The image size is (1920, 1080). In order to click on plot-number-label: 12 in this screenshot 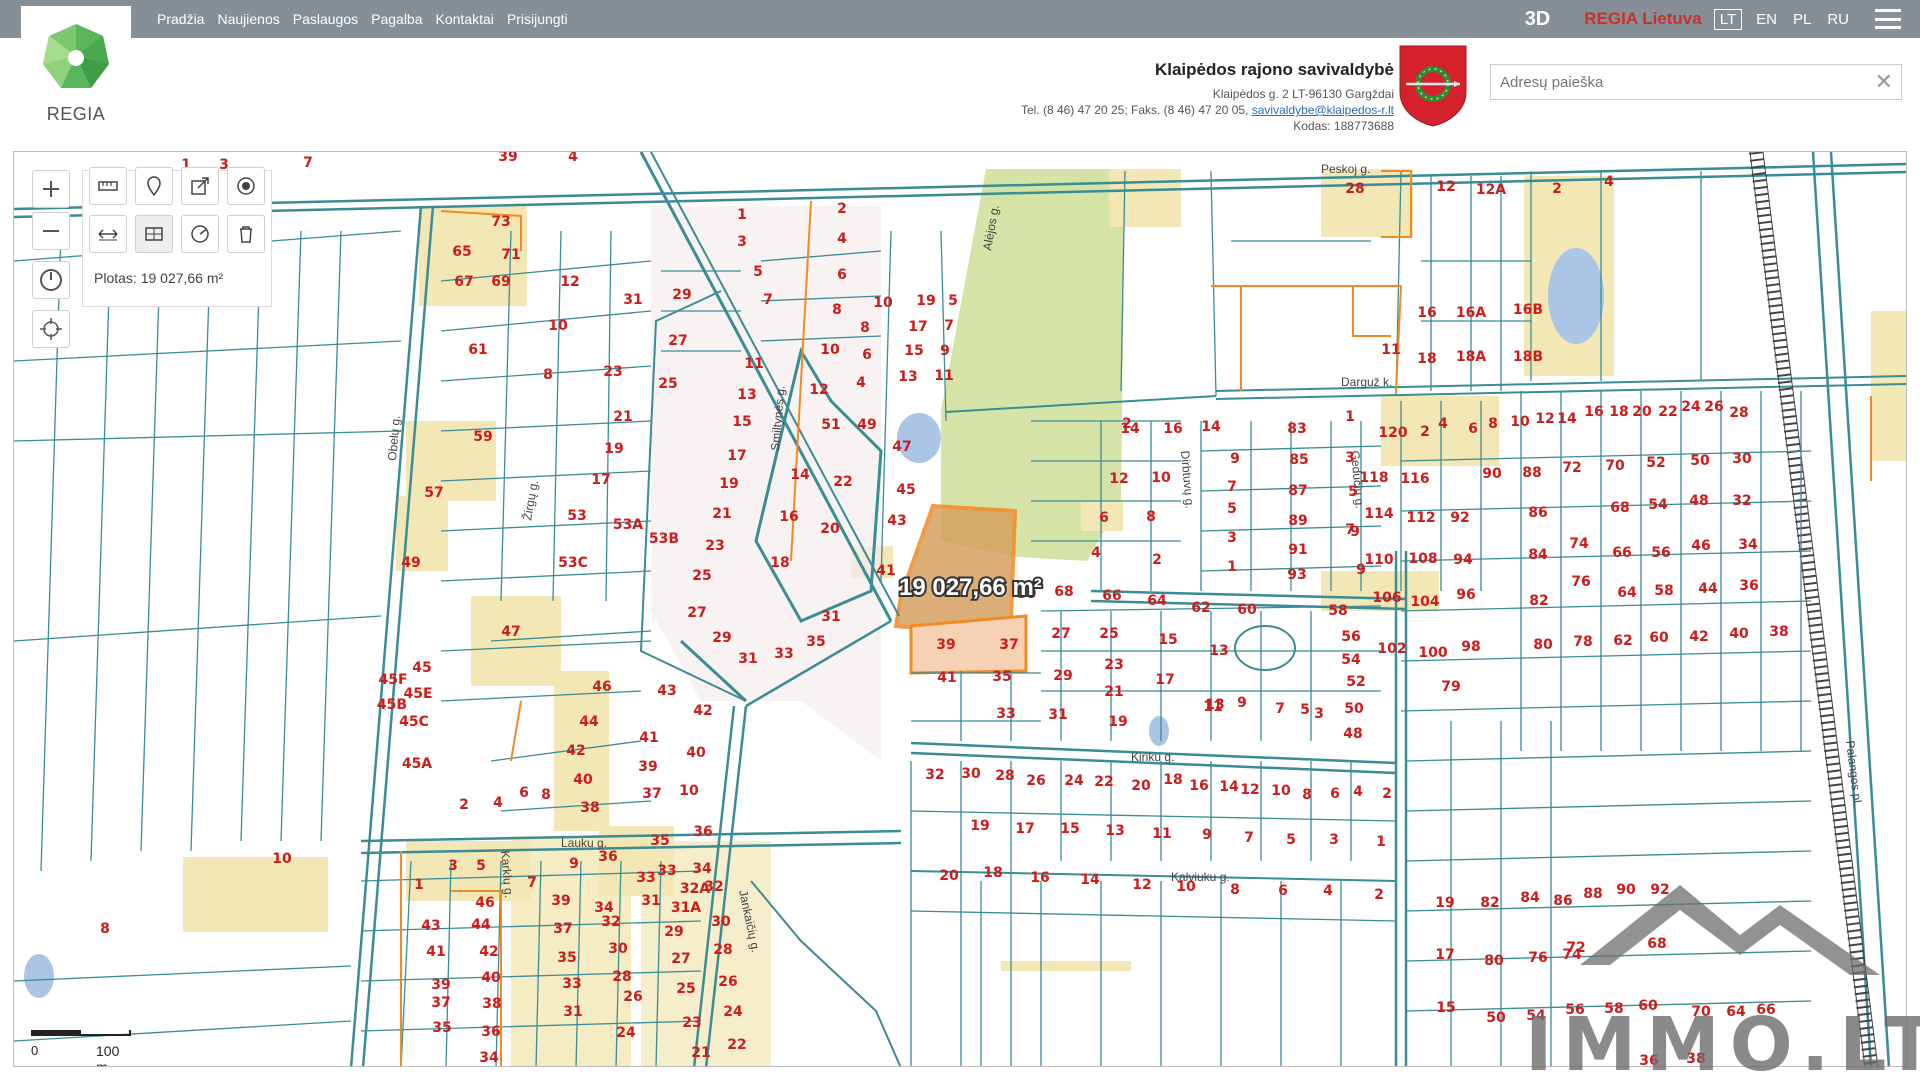, I will do `click(1118, 479)`.